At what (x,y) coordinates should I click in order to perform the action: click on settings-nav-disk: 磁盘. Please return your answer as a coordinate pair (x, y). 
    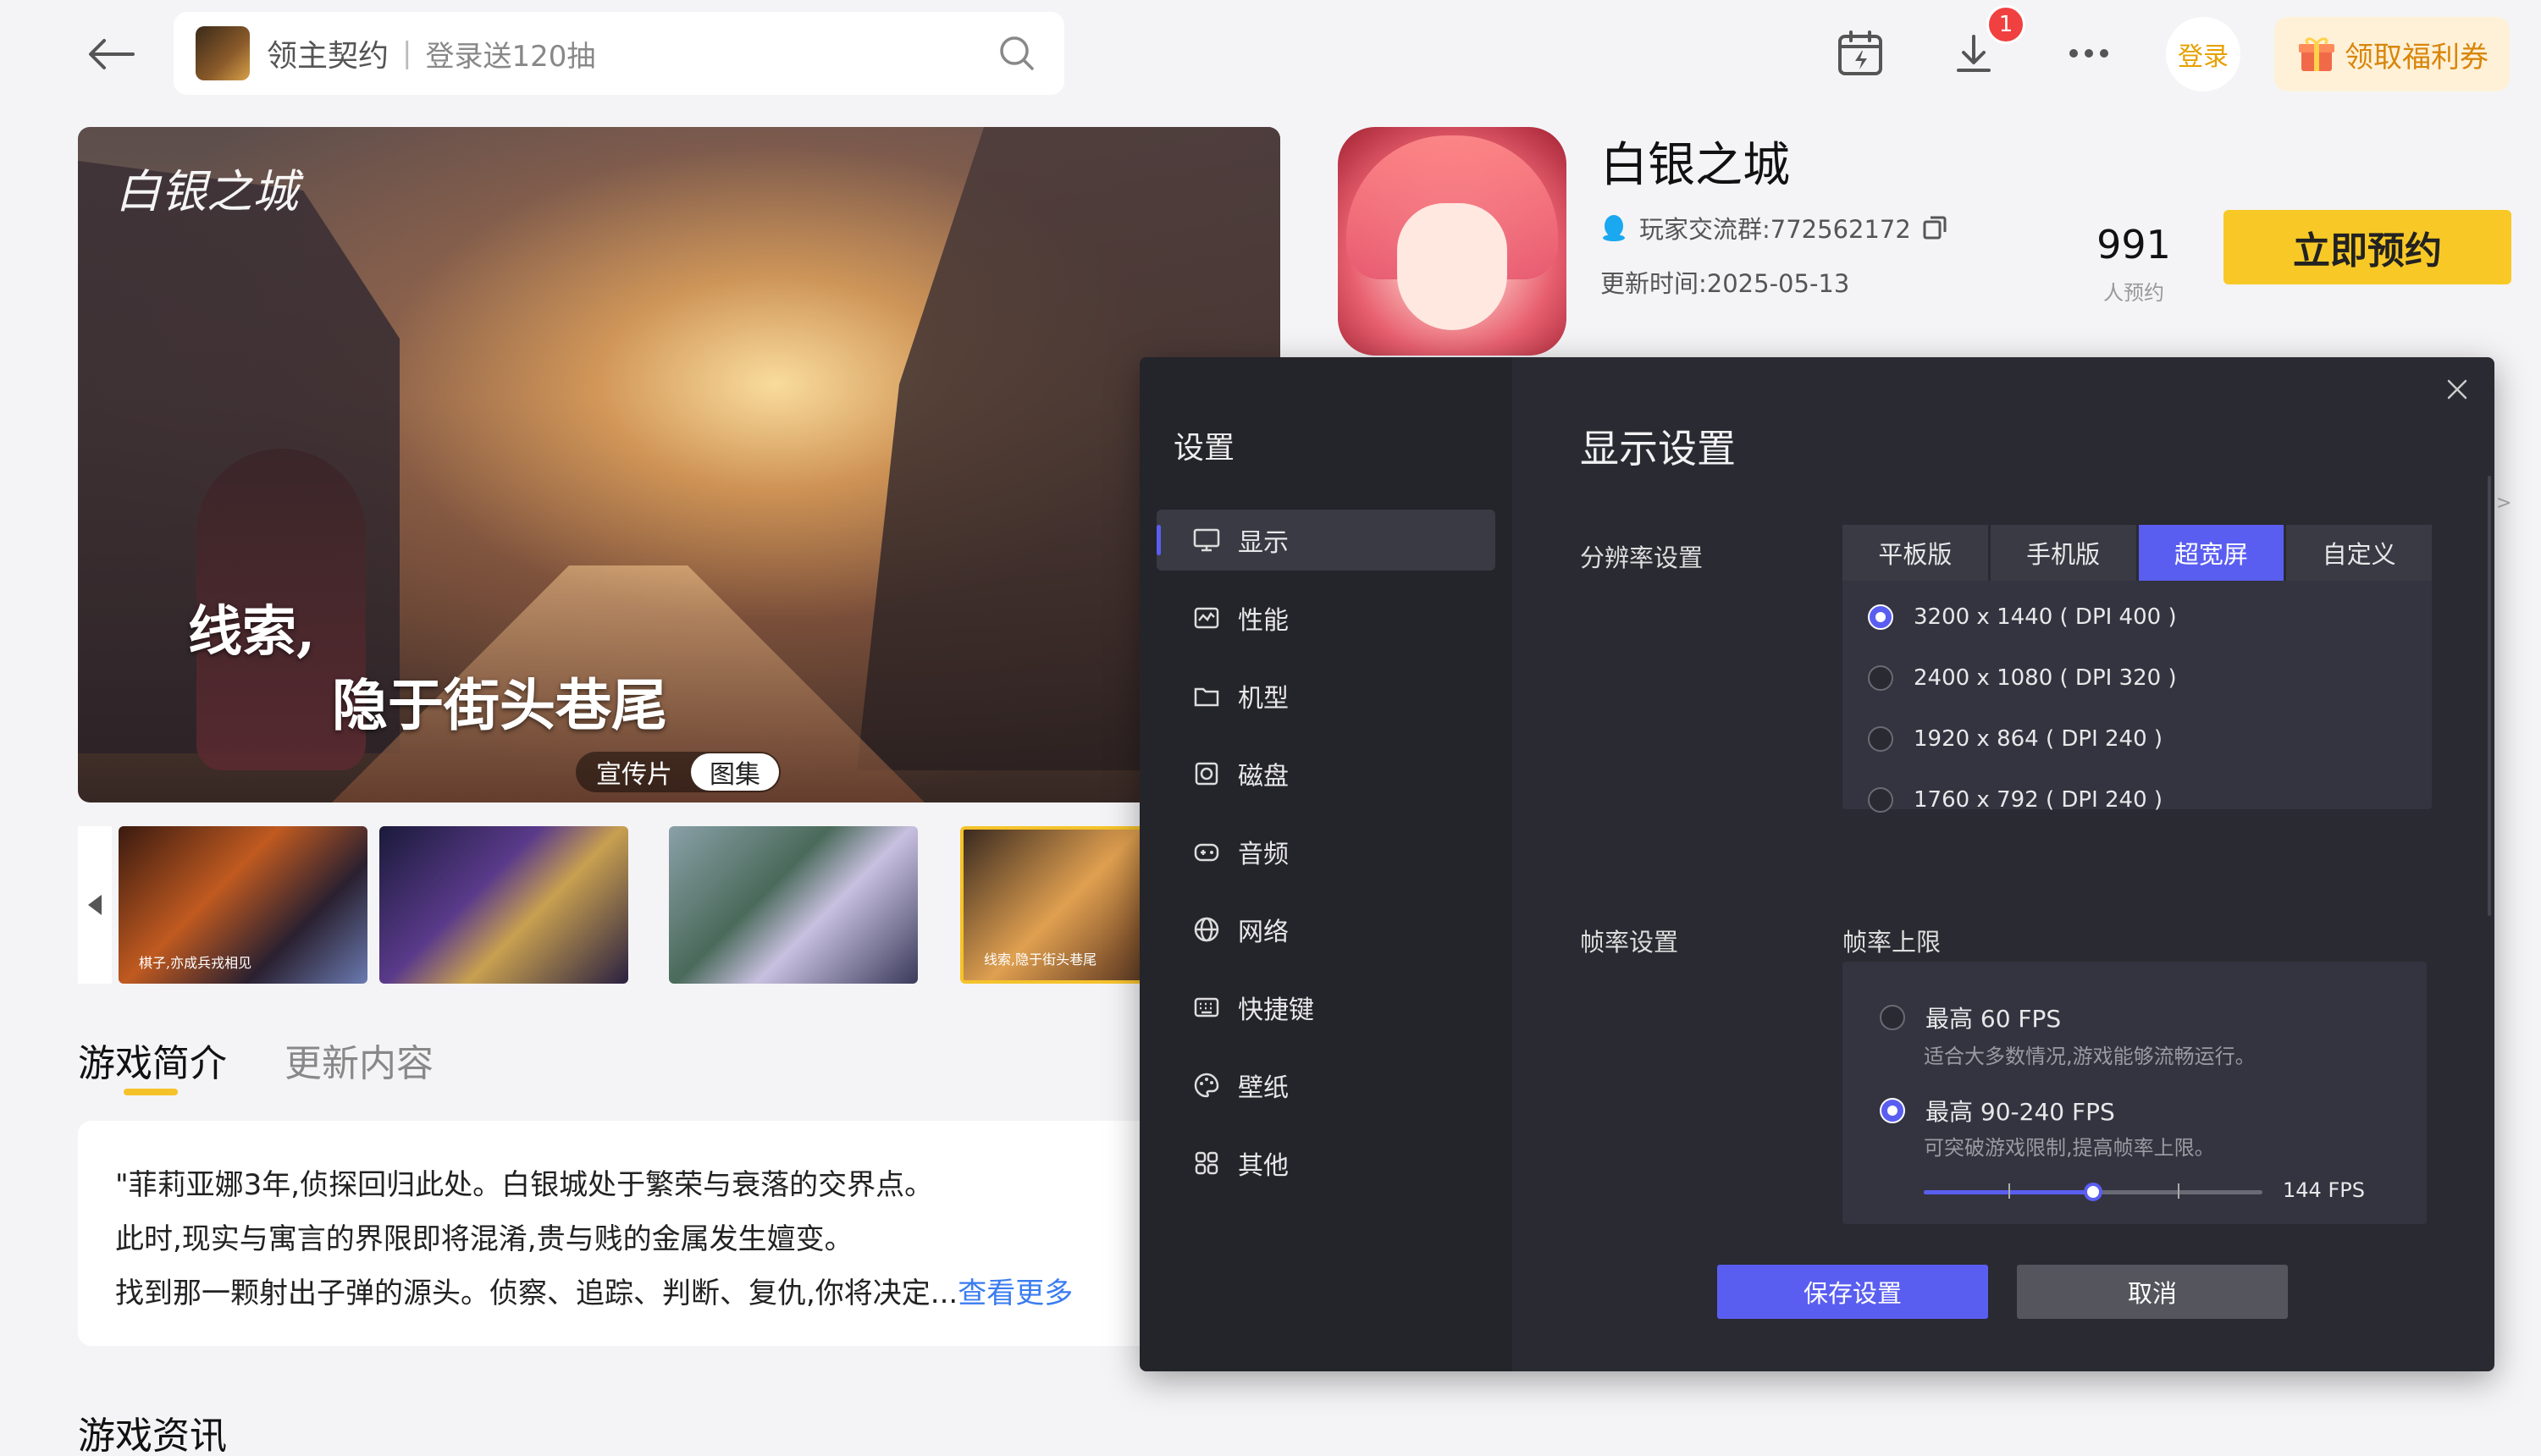
    Looking at the image, I should click on (1326, 773).